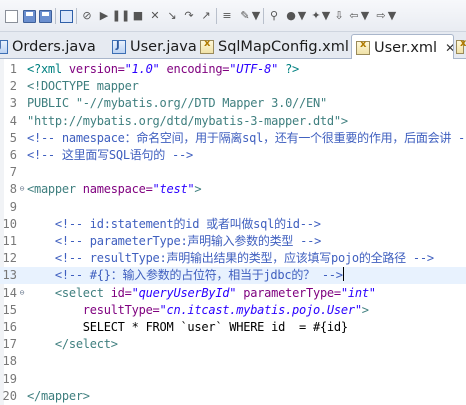  What do you see at coordinates (172, 16) in the screenshot?
I see `step-into-icon: ↘` at bounding box center [172, 16].